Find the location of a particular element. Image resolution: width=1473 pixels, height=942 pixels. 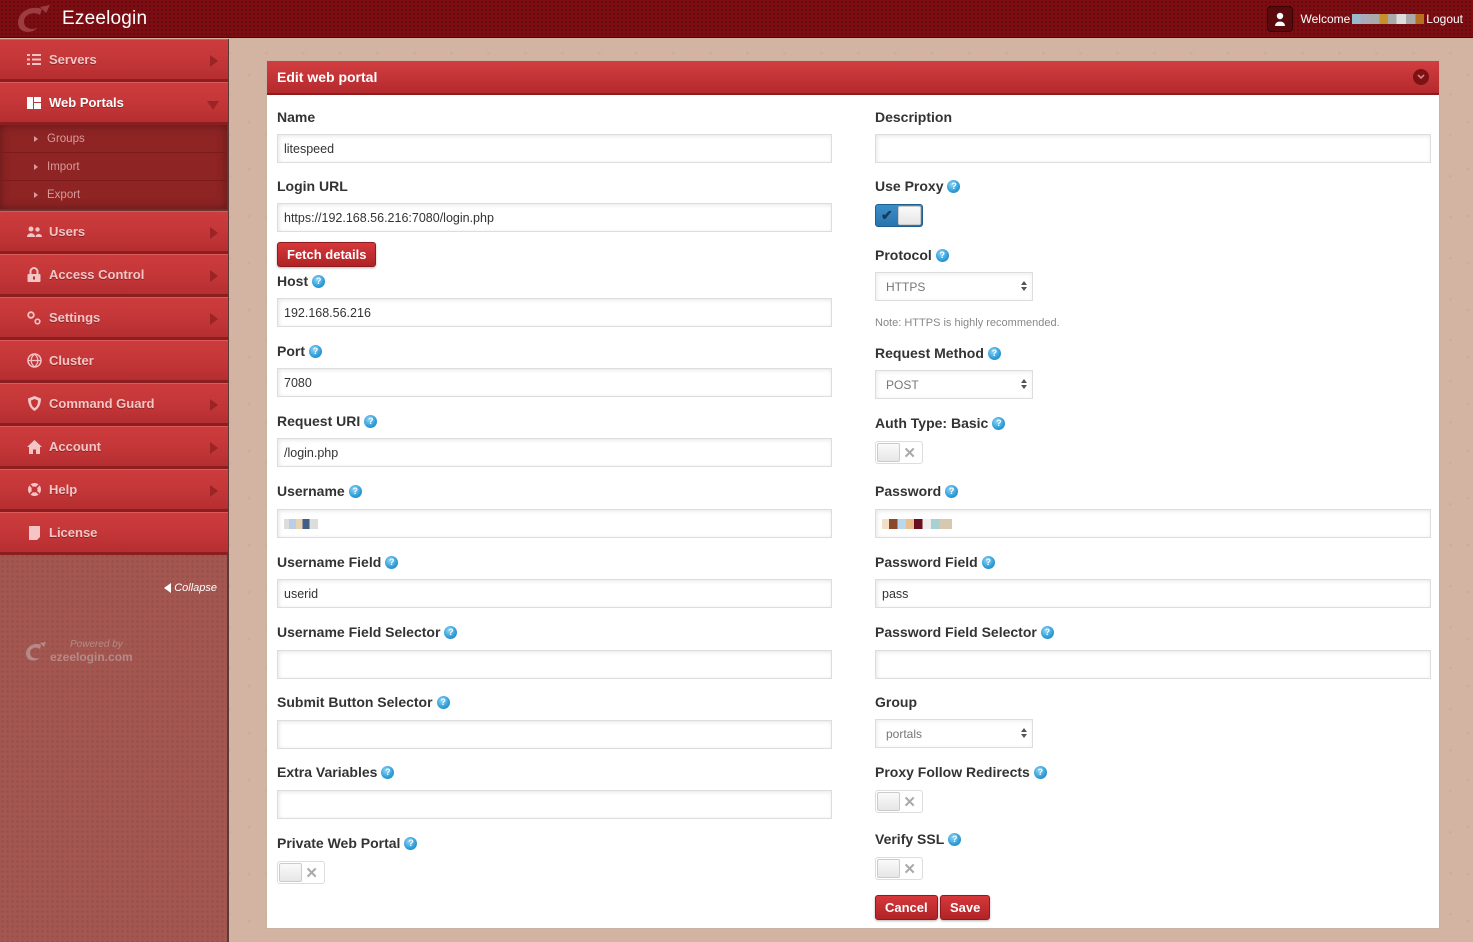

sidebar-item-license: License is located at coordinates (114, 533).